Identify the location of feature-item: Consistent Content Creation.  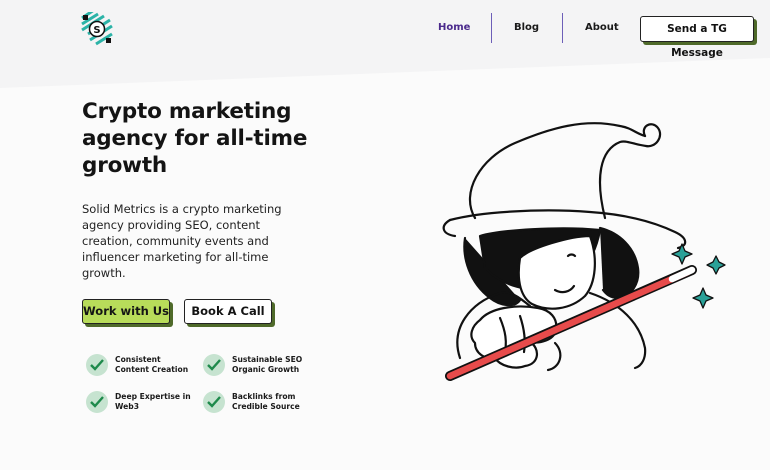
(141, 366).